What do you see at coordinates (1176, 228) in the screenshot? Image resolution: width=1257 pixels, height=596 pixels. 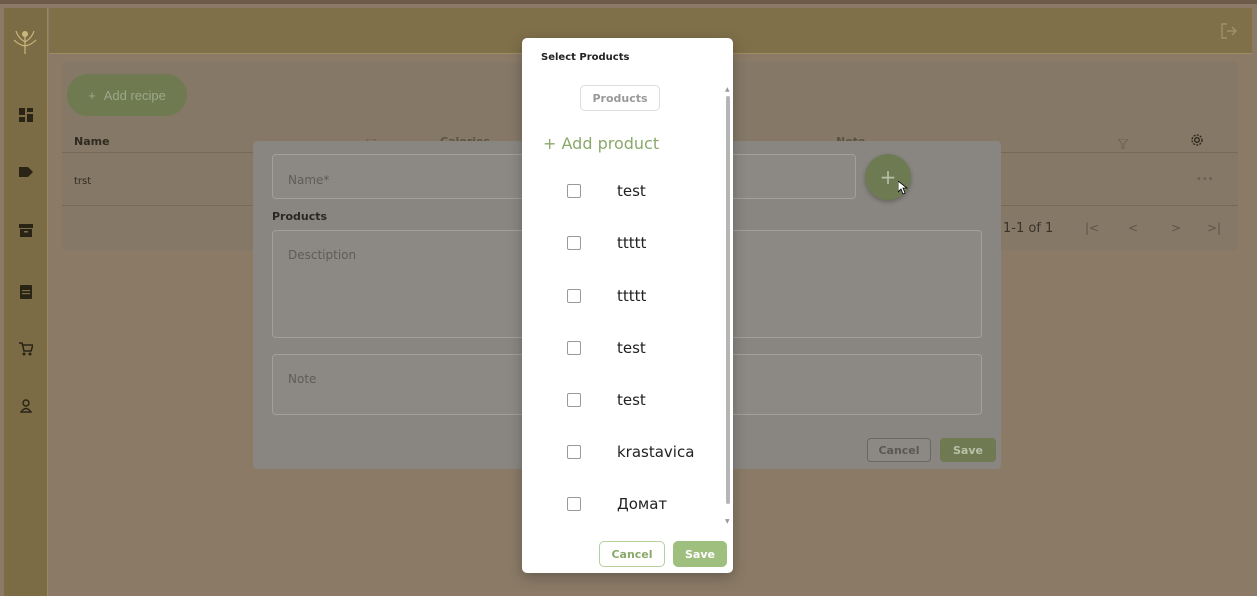 I see `pagination-next-button: >` at bounding box center [1176, 228].